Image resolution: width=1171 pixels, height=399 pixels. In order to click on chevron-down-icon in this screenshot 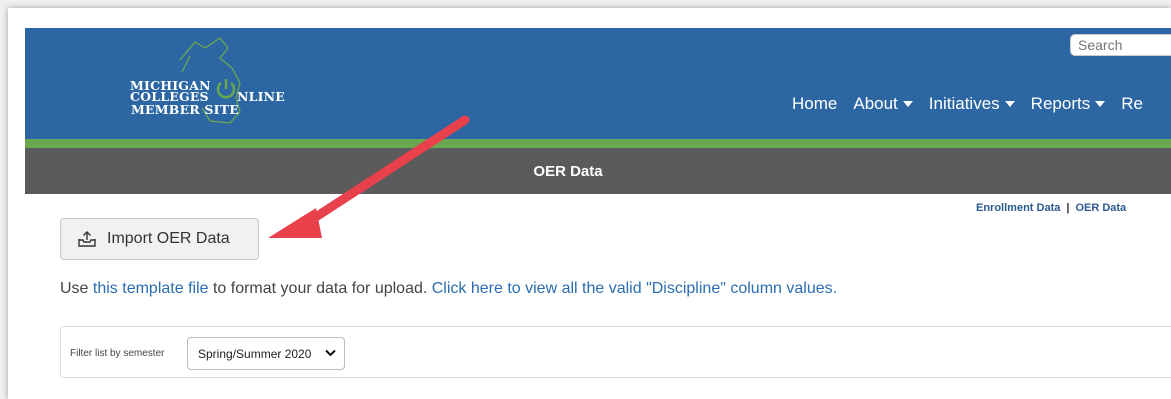, I will do `click(330, 353)`.